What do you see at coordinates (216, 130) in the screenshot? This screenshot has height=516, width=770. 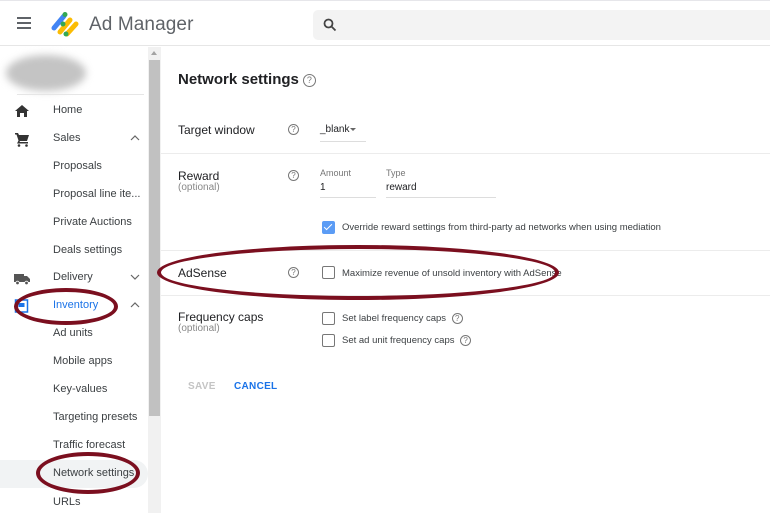 I see `target-window-label: Target window` at bounding box center [216, 130].